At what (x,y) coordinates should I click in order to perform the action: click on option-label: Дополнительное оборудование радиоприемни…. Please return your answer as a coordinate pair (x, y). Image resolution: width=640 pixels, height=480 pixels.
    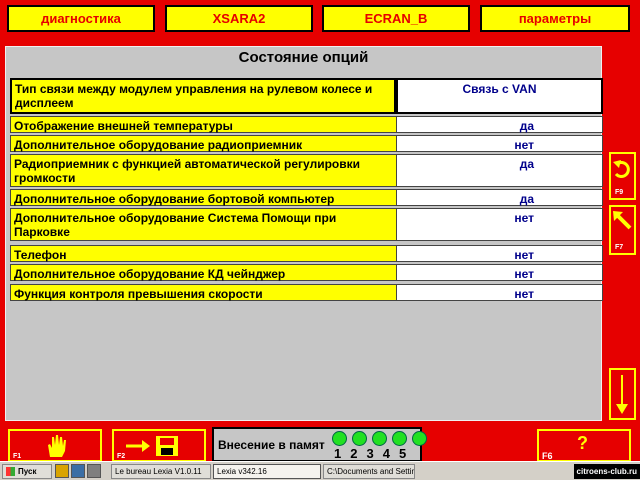
    Looking at the image, I should click on (203, 143).